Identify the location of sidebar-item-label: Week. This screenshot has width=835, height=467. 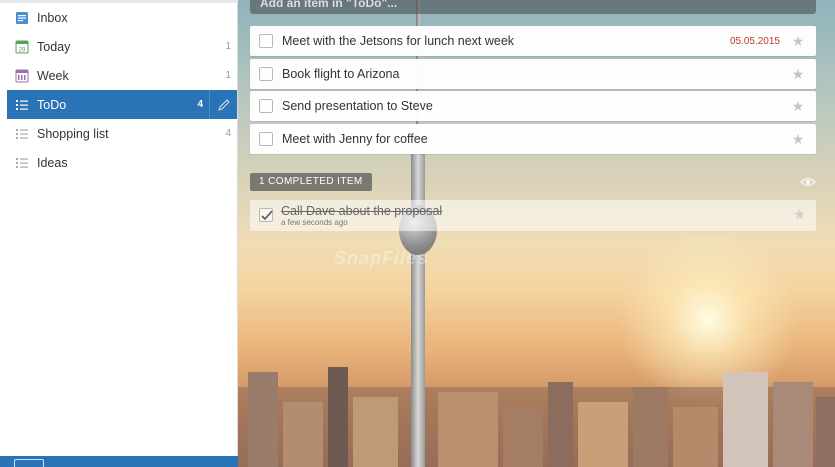
(53, 75).